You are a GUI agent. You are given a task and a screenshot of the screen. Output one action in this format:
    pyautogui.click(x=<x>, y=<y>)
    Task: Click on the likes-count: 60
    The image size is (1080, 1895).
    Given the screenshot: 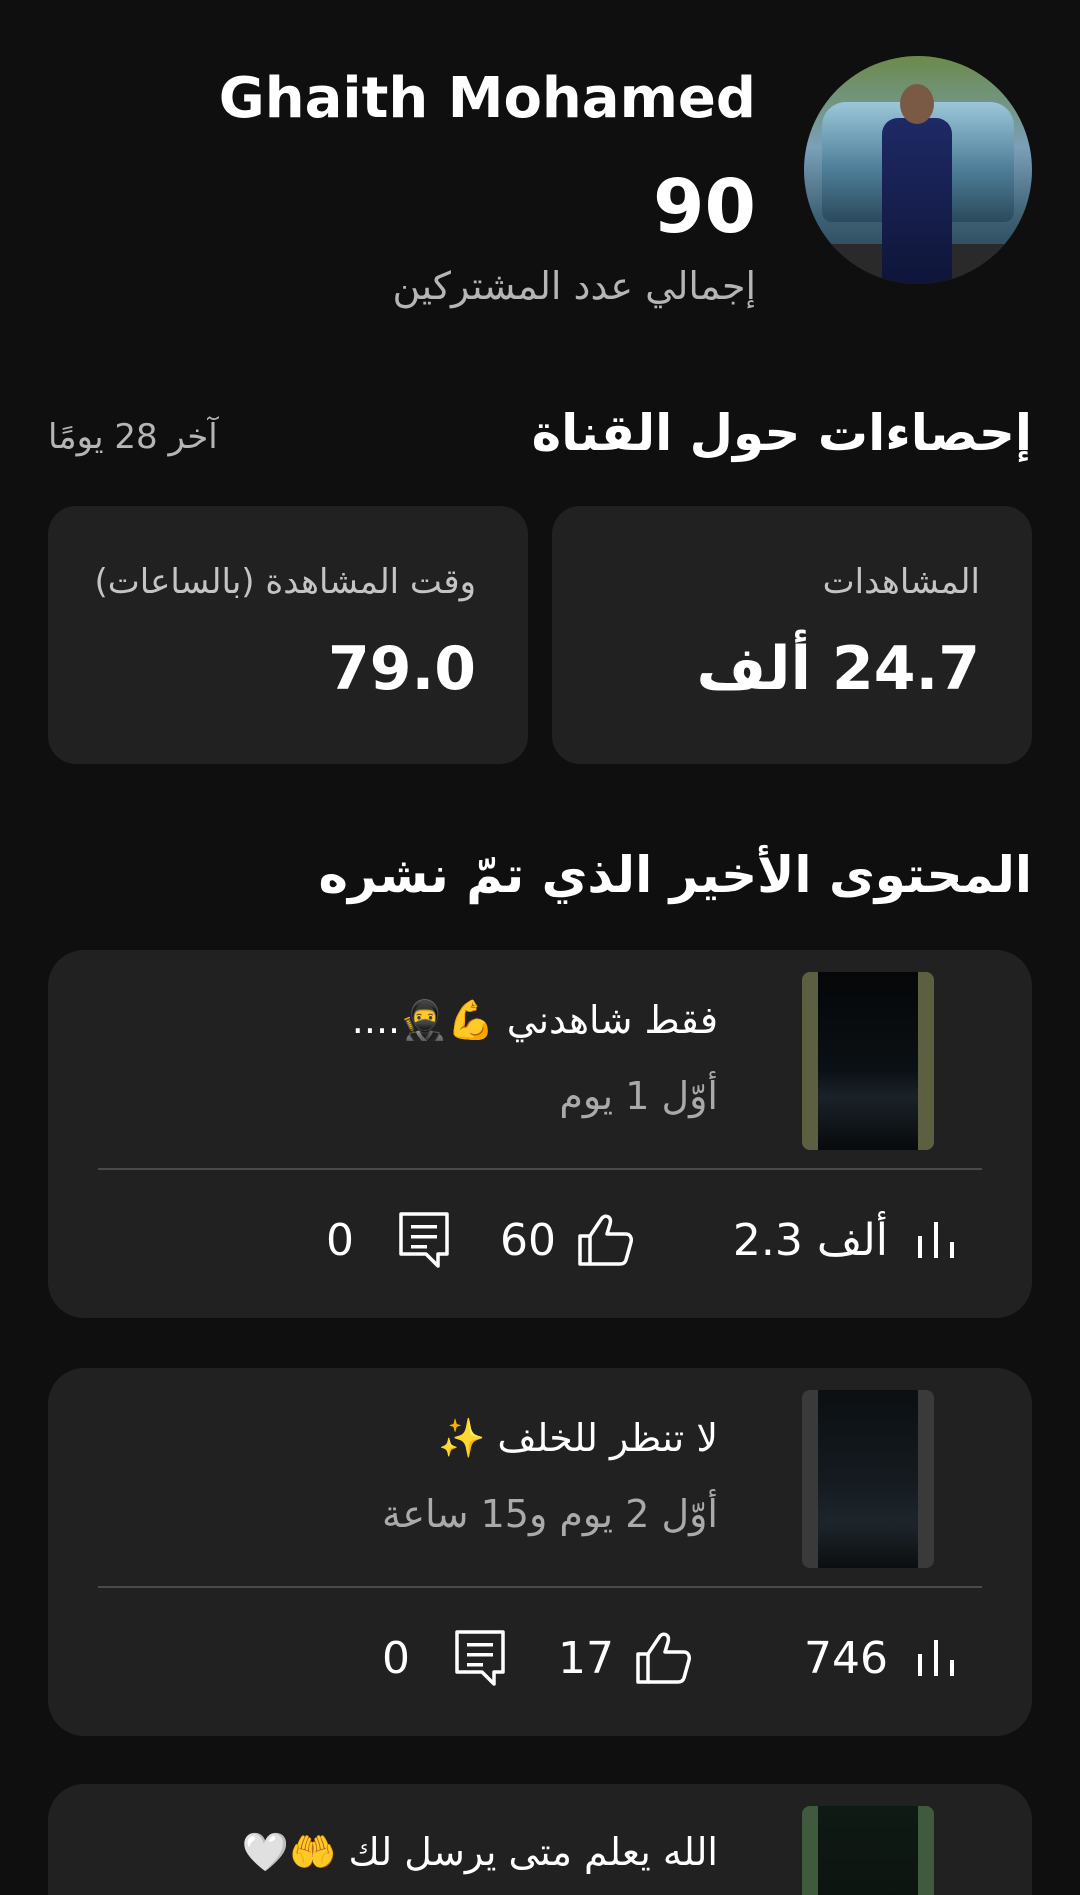 What is the action you would take?
    pyautogui.click(x=528, y=1240)
    